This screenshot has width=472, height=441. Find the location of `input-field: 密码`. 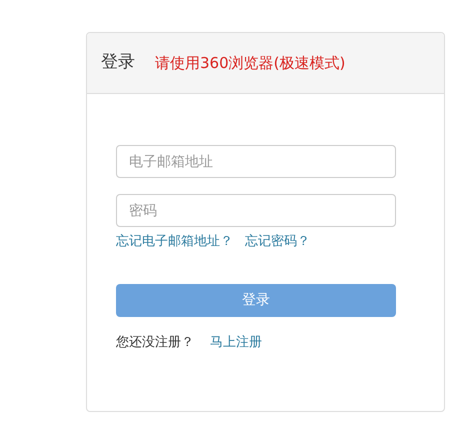

input-field: 密码 is located at coordinates (256, 210).